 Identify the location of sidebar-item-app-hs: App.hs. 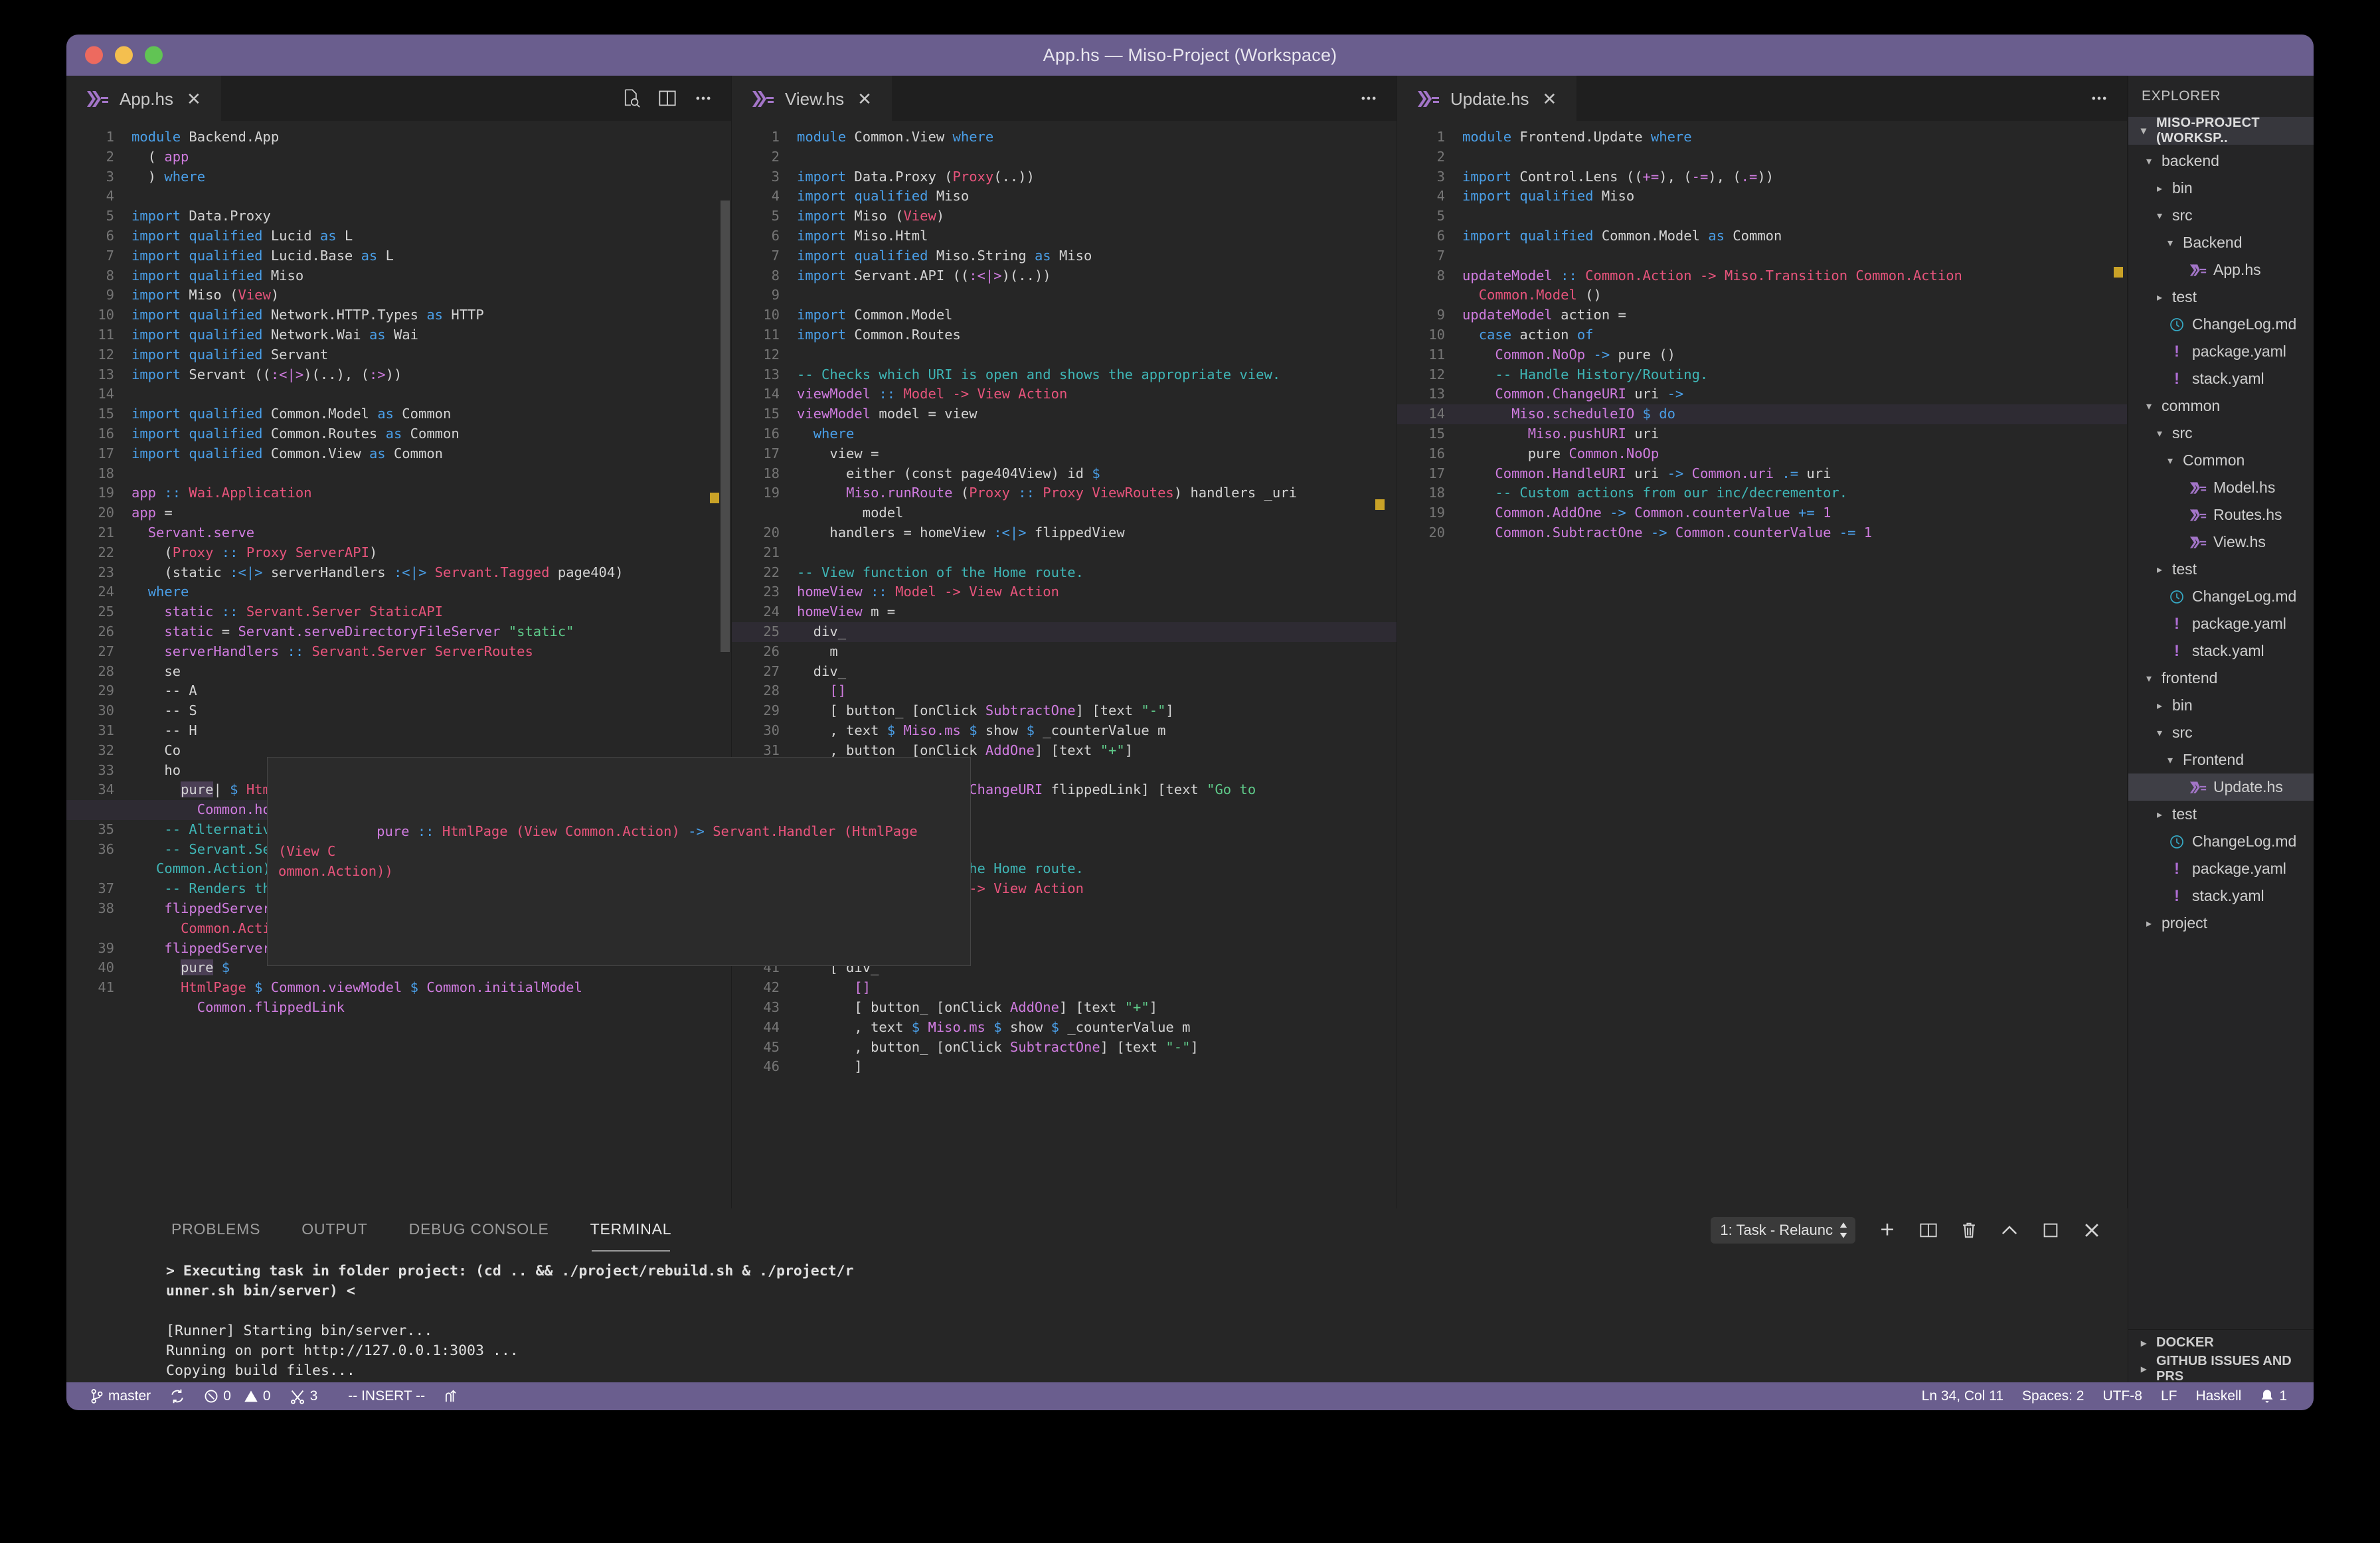
(2221, 270).